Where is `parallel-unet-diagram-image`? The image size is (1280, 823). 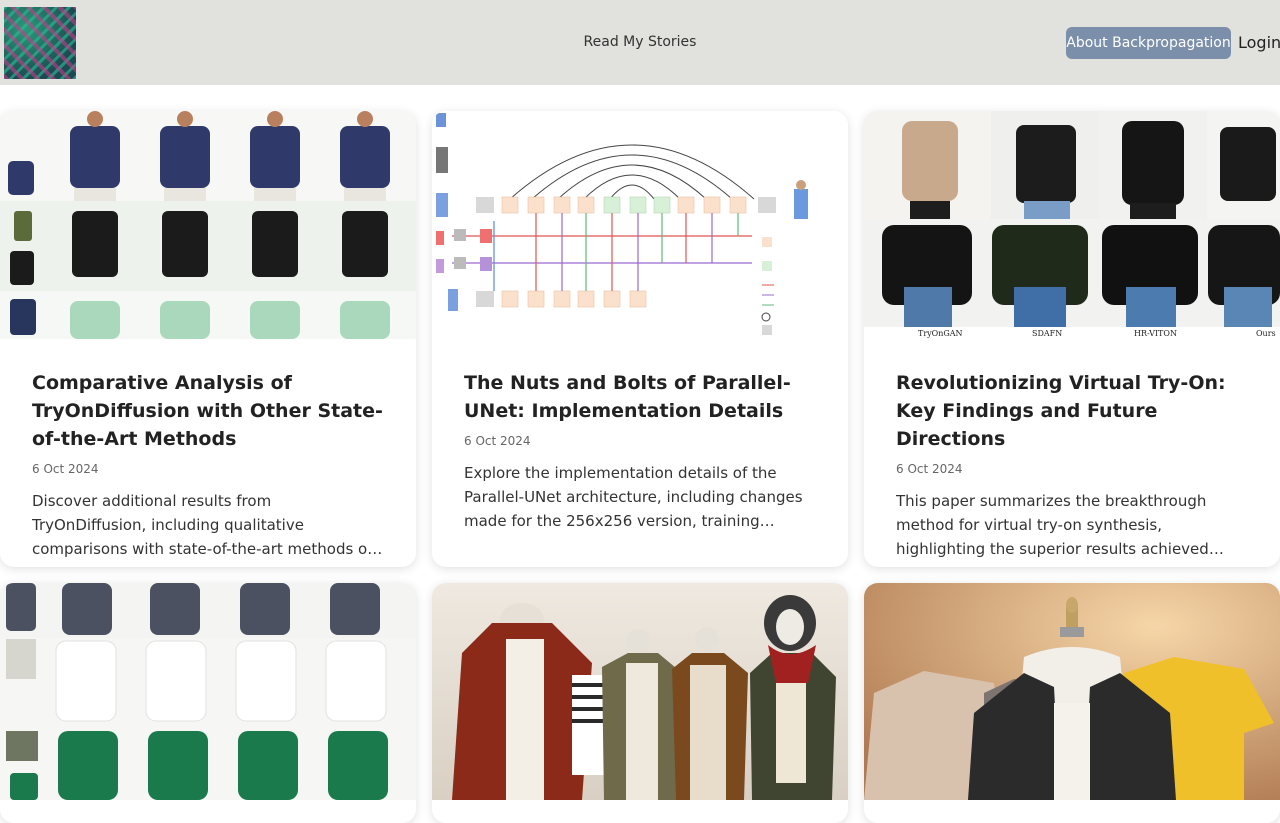 parallel-unet-diagram-image is located at coordinates (640, 225).